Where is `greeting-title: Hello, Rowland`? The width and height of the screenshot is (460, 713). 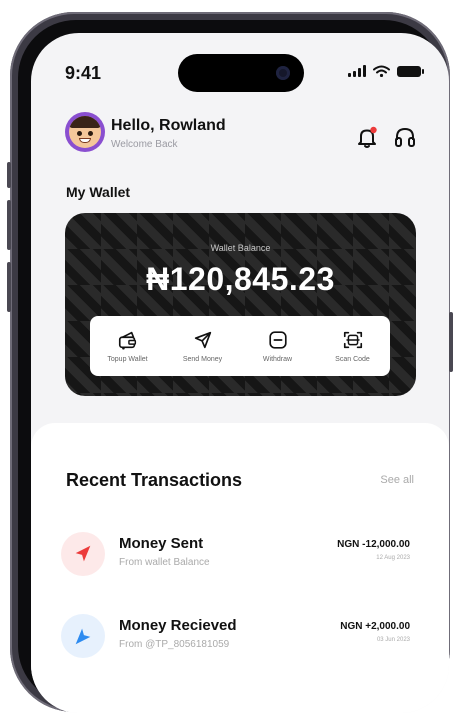 greeting-title: Hello, Rowland is located at coordinates (168, 125).